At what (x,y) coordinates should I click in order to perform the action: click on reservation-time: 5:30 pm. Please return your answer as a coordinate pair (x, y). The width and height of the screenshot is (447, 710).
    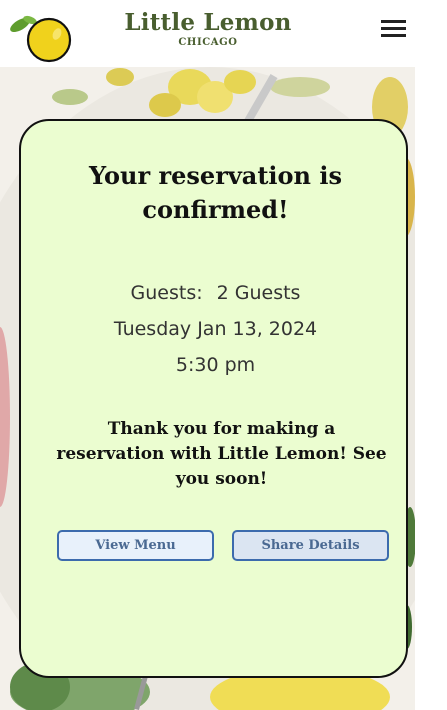
    Looking at the image, I should click on (215, 365).